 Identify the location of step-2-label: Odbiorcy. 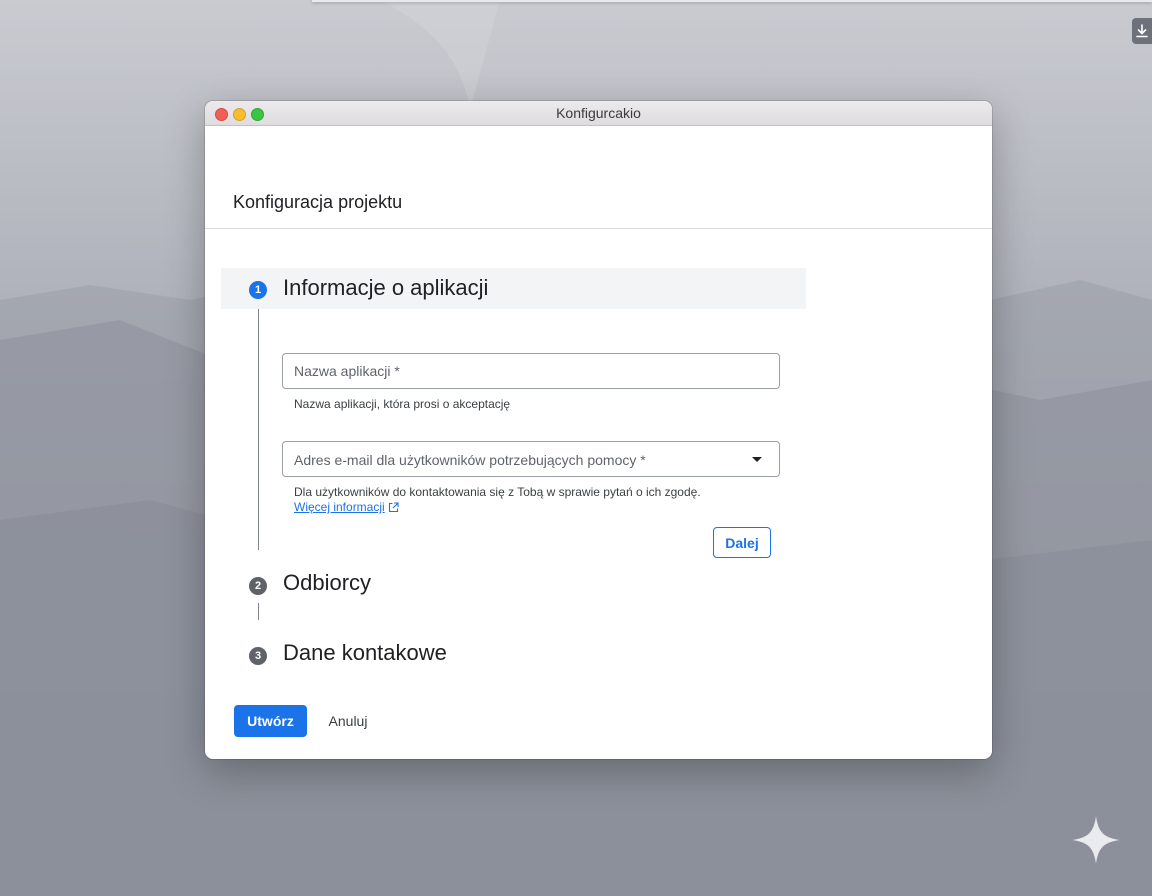
(327, 583).